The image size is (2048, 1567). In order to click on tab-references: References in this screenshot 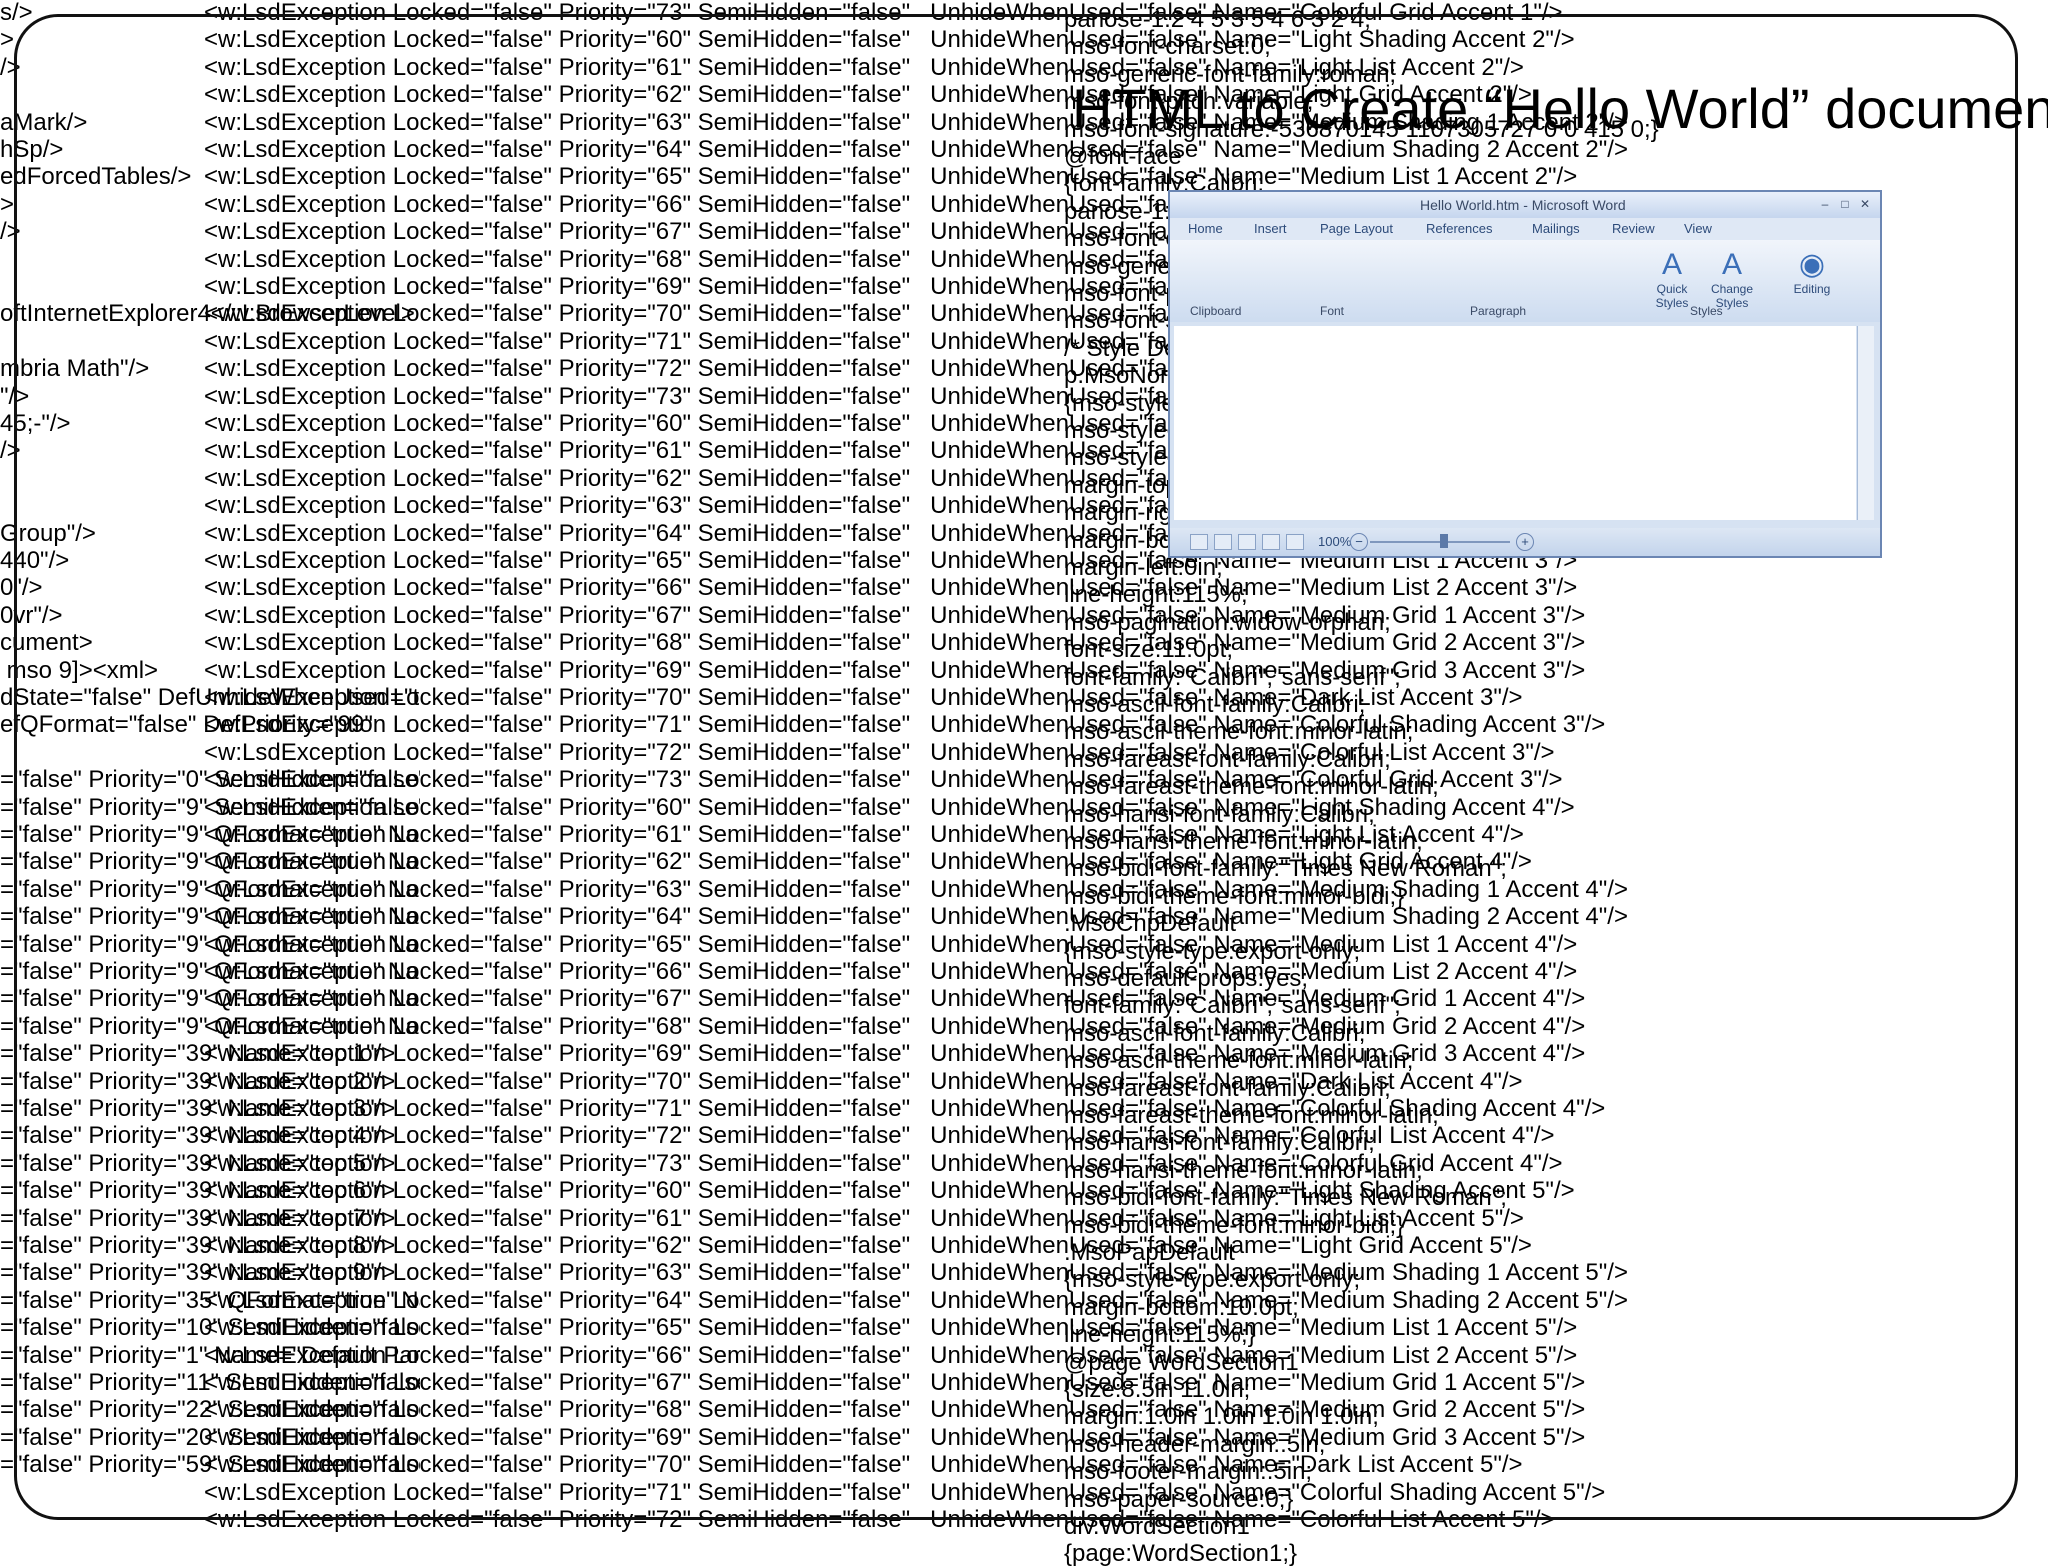, I will do `click(1459, 229)`.